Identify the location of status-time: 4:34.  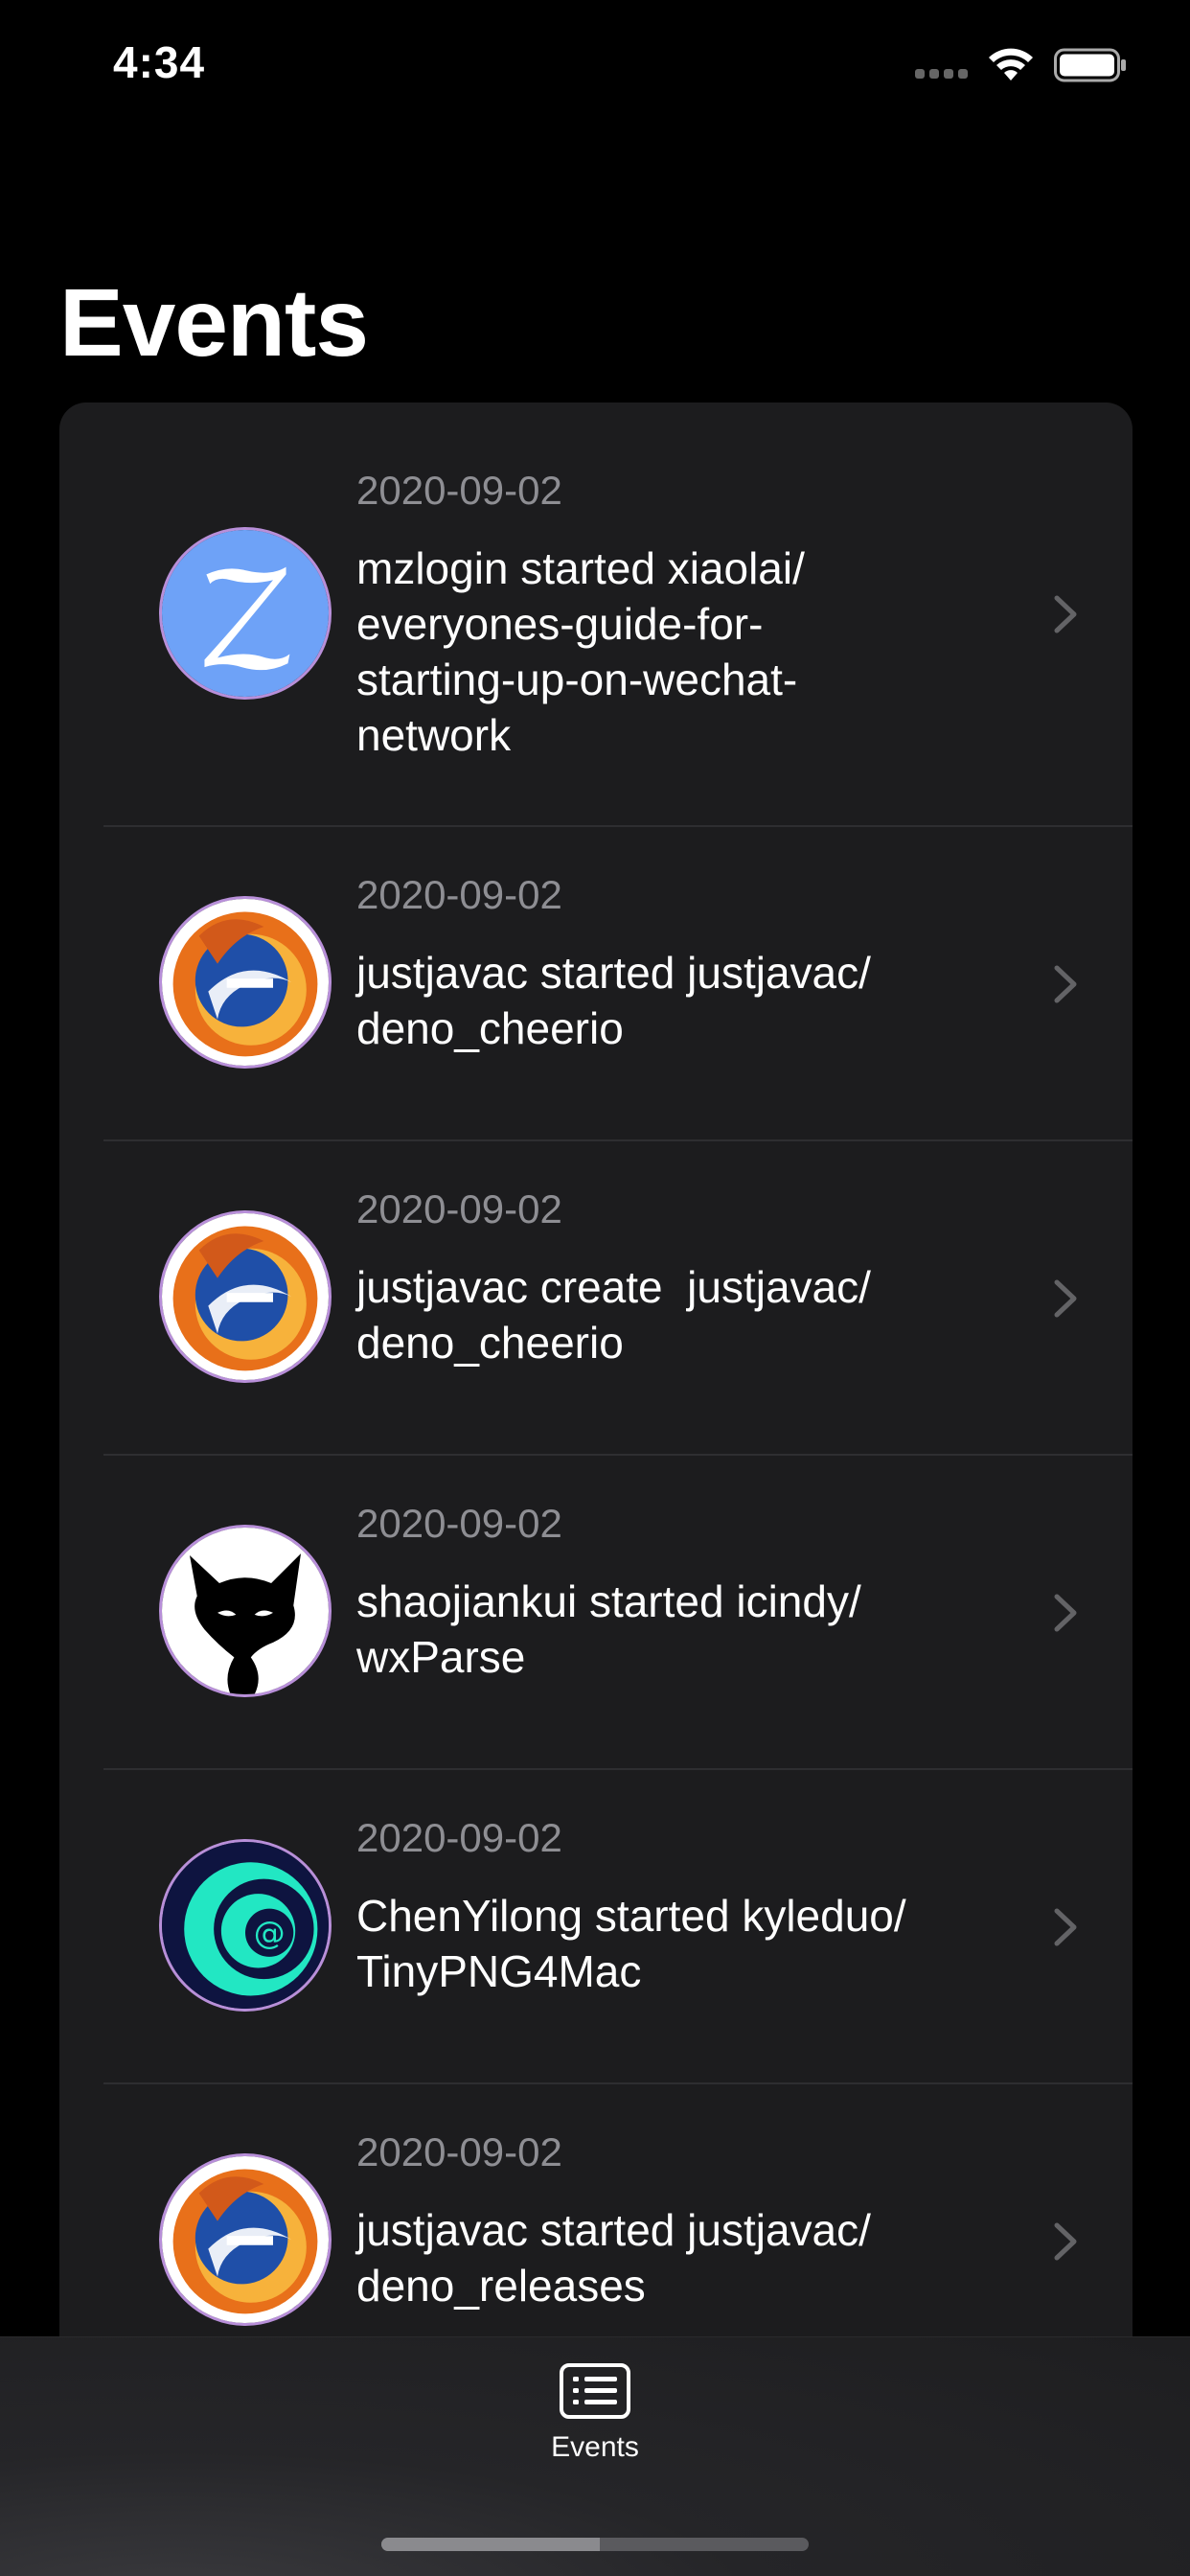
(159, 62).